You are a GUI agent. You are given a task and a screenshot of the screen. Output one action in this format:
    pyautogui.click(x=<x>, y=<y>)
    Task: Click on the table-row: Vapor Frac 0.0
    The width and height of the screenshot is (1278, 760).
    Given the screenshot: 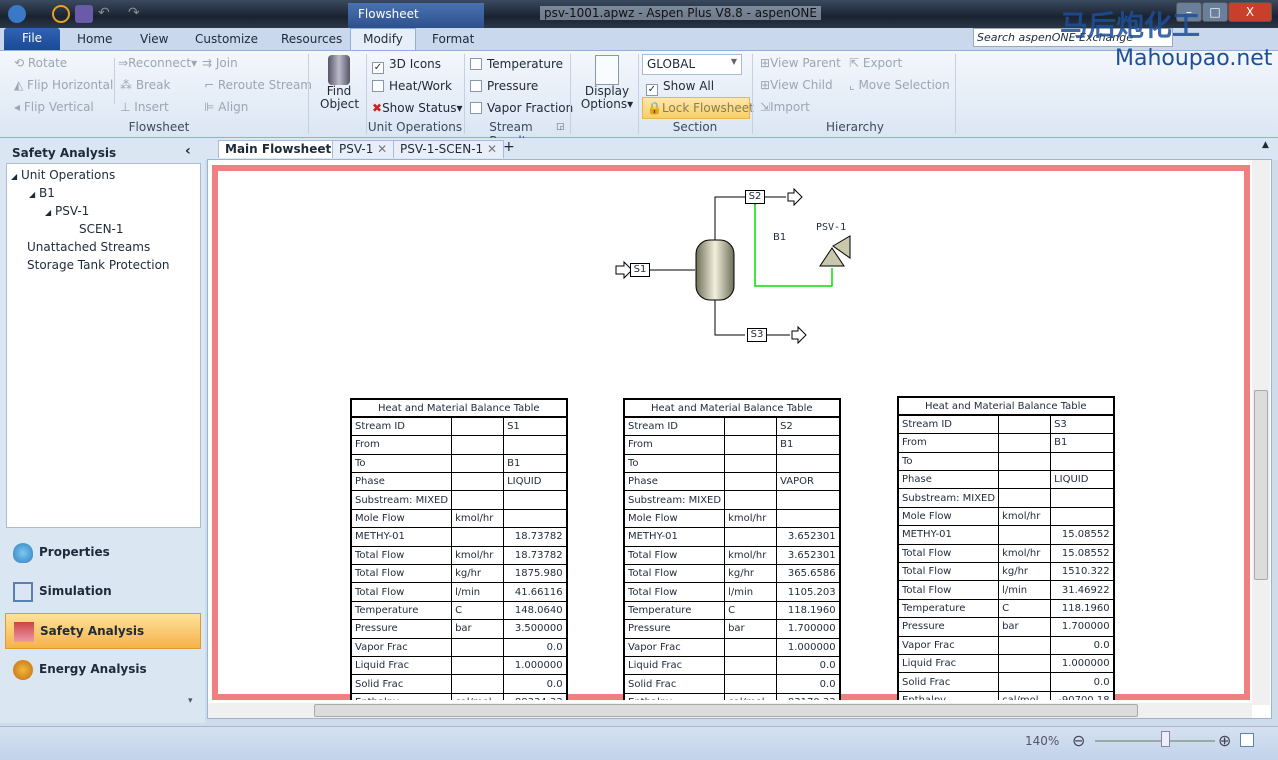 What is the action you would take?
    pyautogui.click(x=1006, y=645)
    